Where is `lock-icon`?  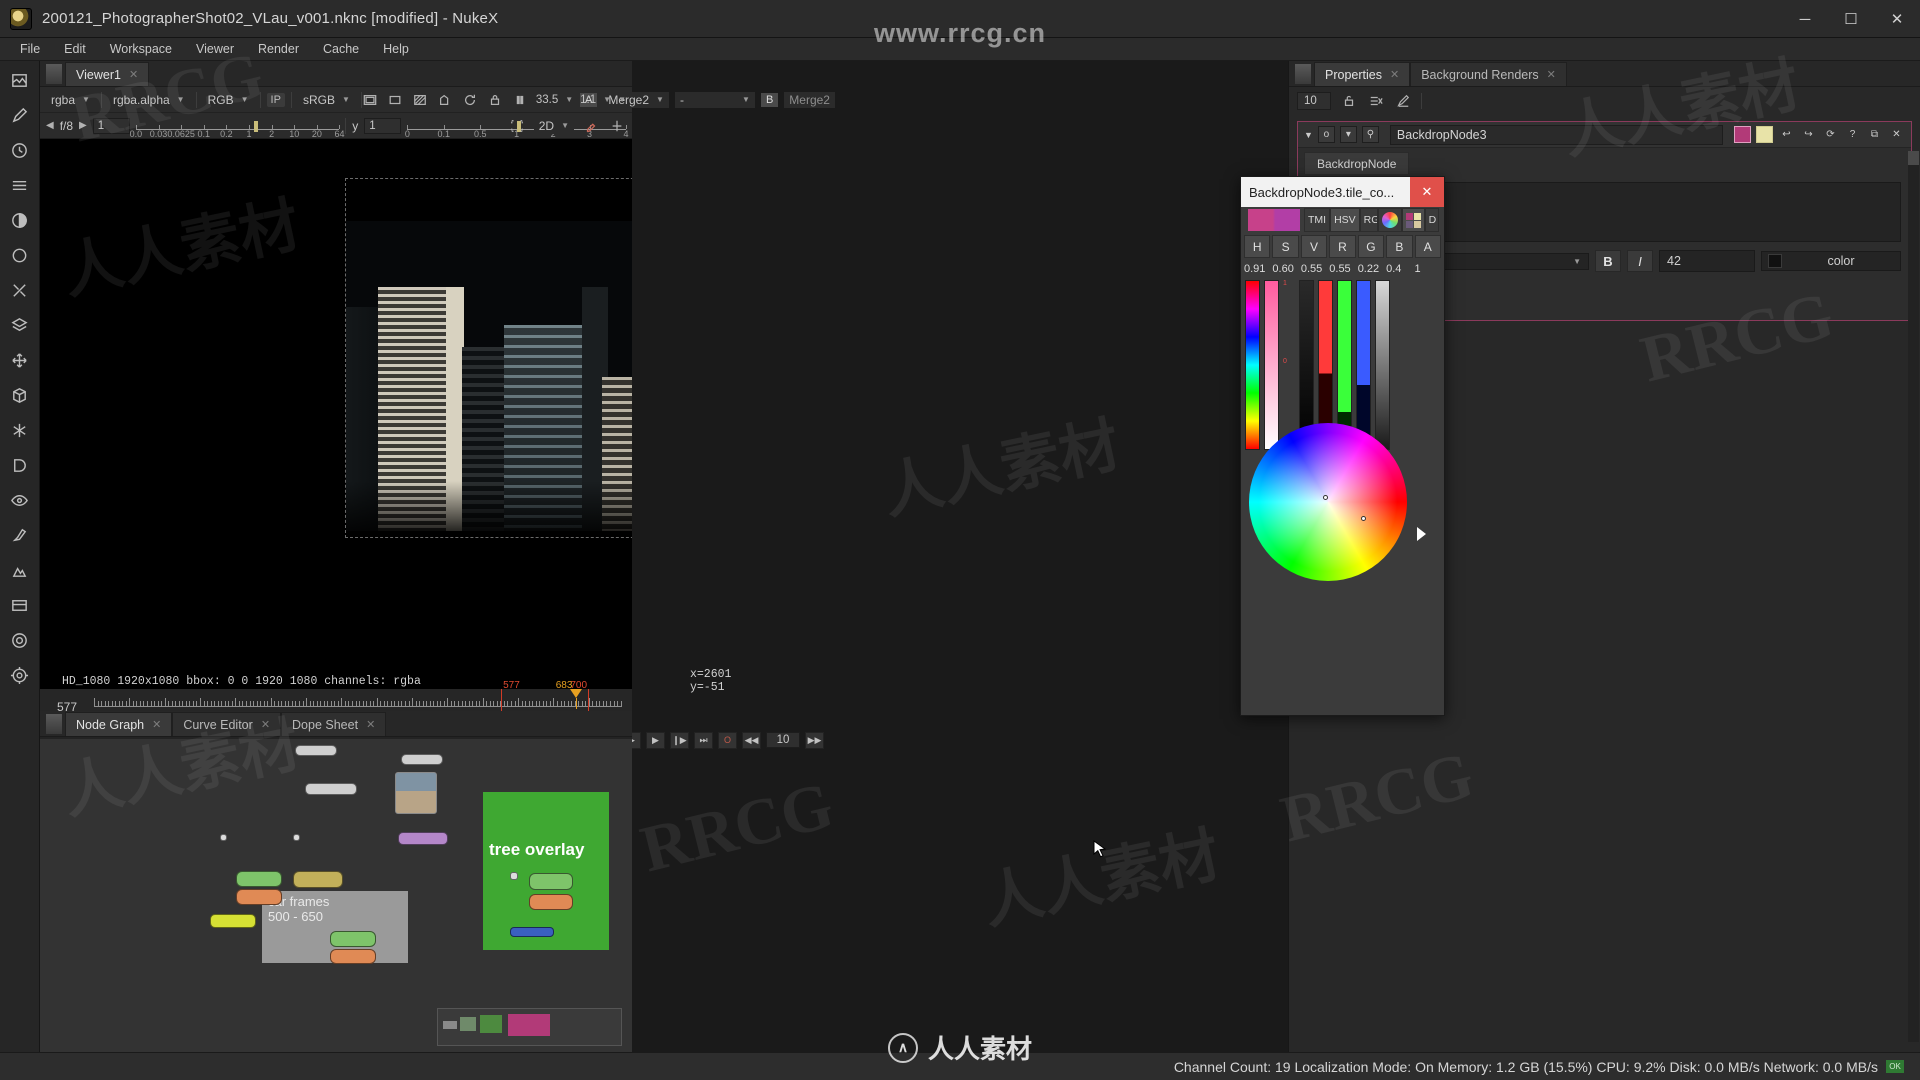 lock-icon is located at coordinates (495, 100).